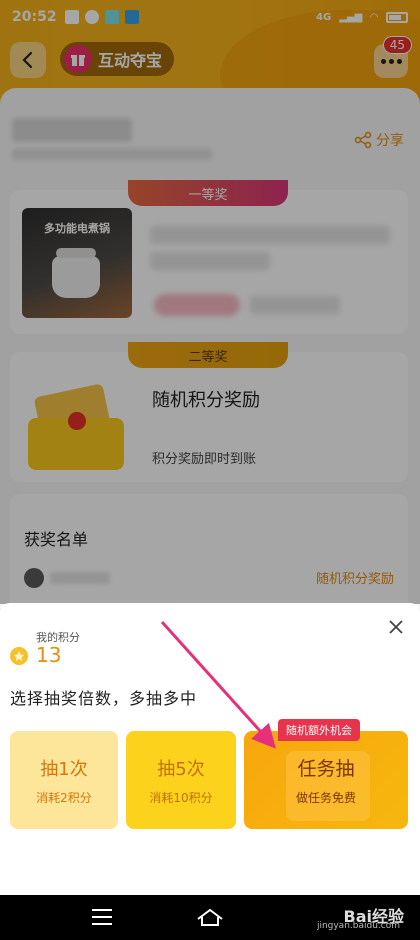 This screenshot has height=940, width=420. I want to click on task-draw-button: 任务抽 做任务免费, so click(326, 780).